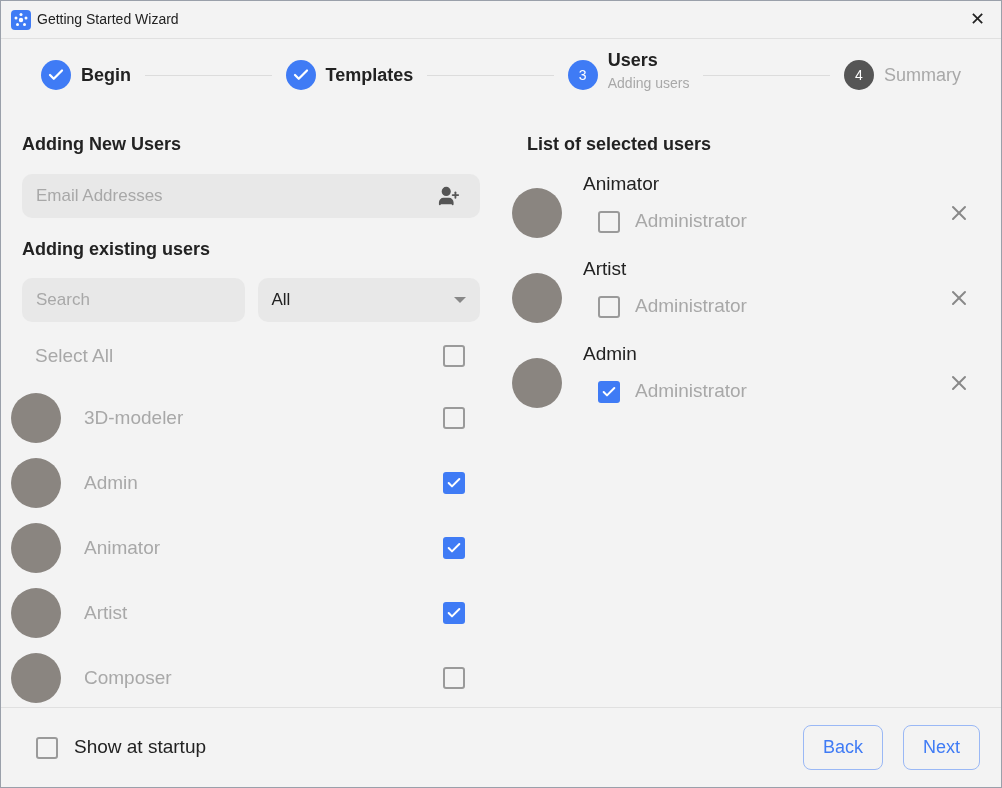  Describe the element at coordinates (47, 747) in the screenshot. I see `startup-checkbox` at that location.